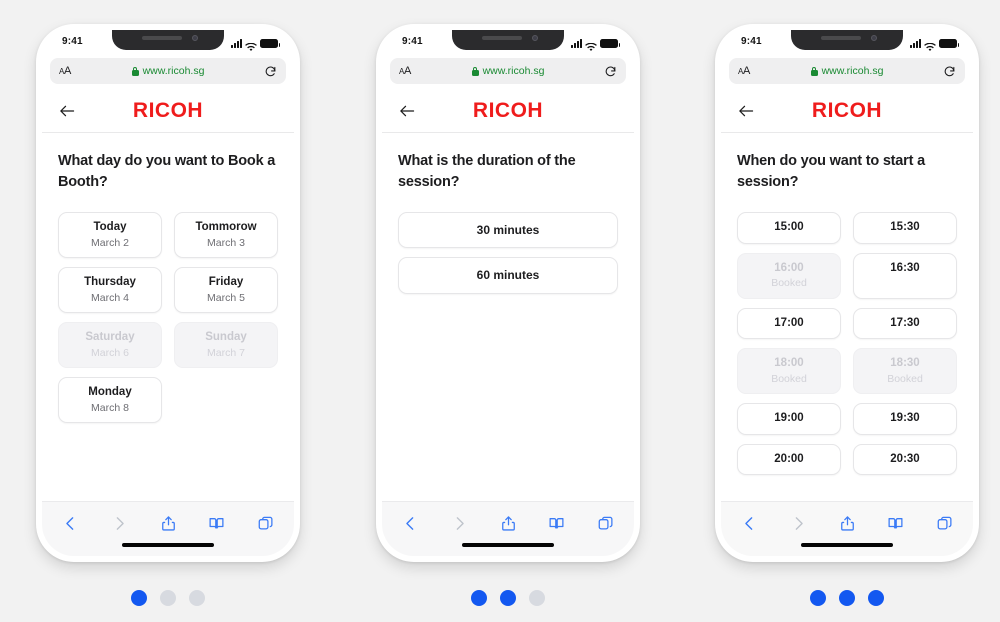  What do you see at coordinates (226, 282) in the screenshot?
I see `option-title: Friday` at bounding box center [226, 282].